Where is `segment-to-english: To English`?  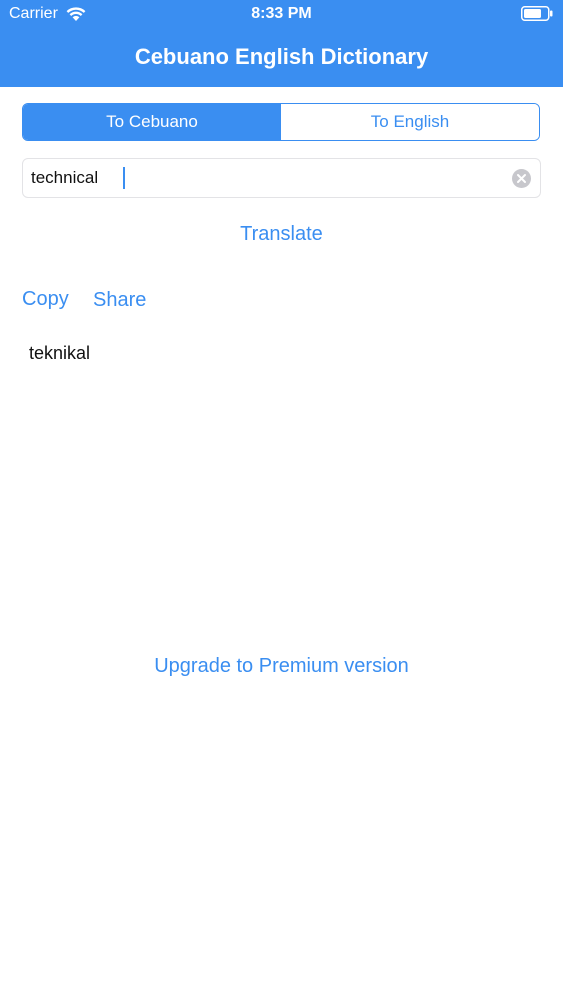
segment-to-english: To English is located at coordinates (410, 122).